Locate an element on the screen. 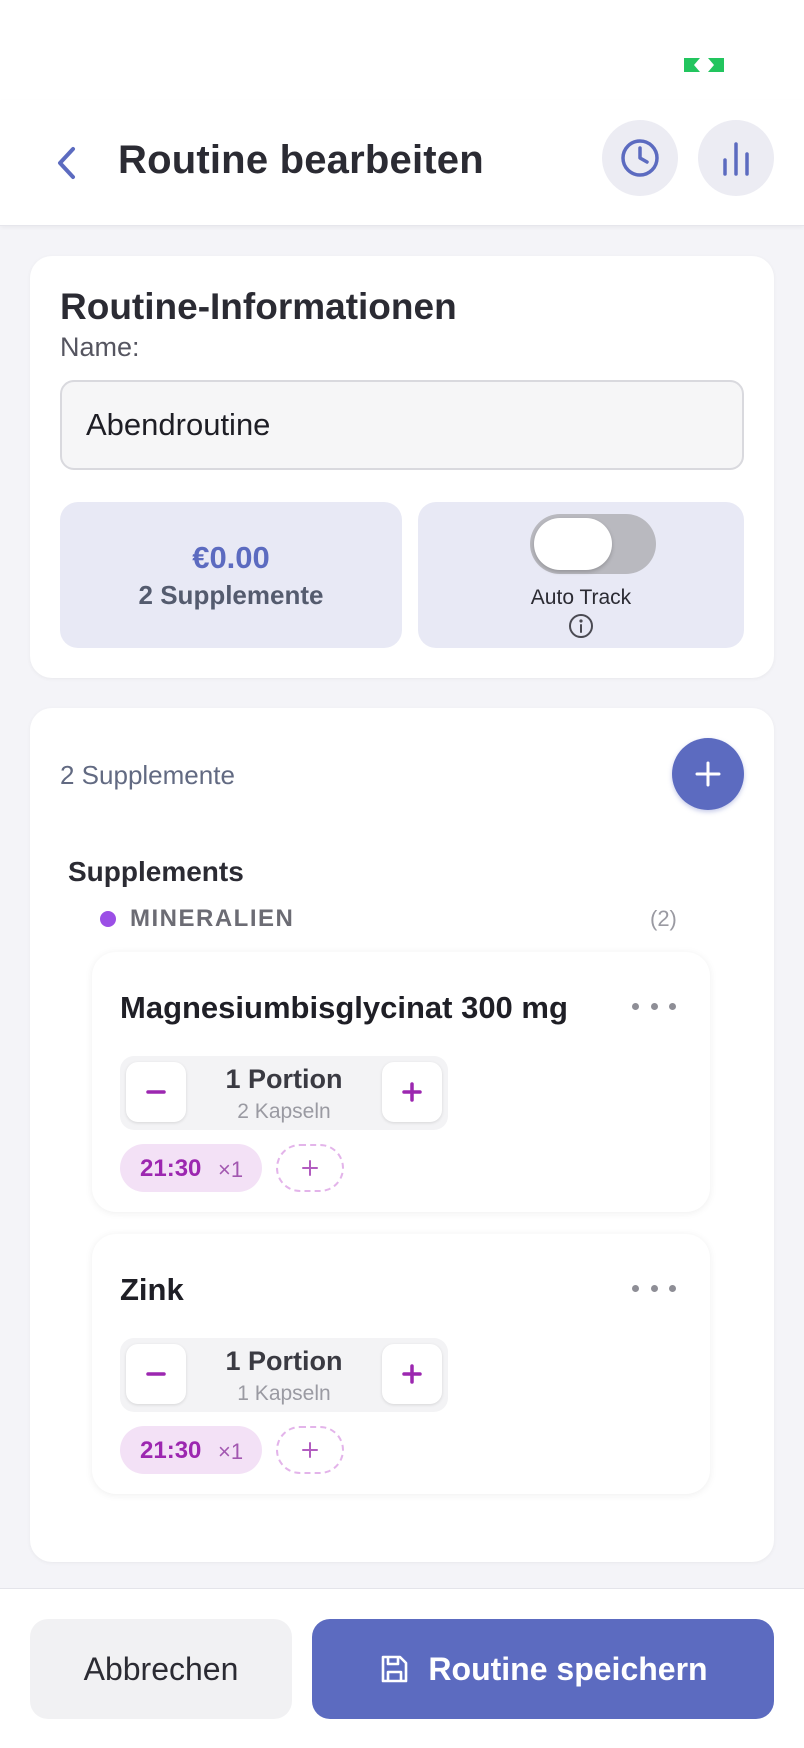 This screenshot has height=1748, width=804. save-label: Routine speichern is located at coordinates (568, 1668).